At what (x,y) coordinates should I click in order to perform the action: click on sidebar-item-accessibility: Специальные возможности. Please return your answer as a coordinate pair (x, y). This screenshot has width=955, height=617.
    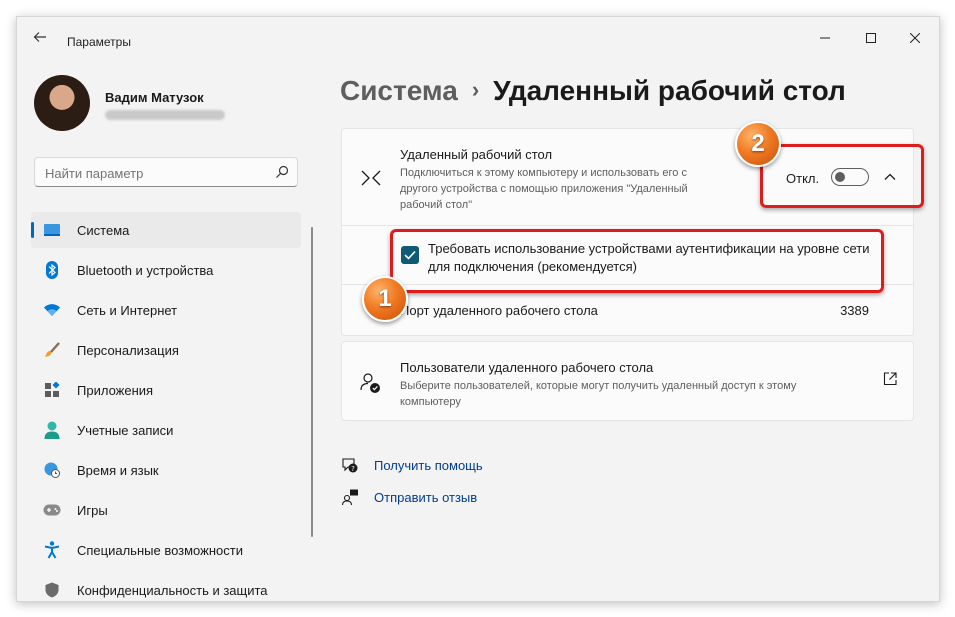
    Looking at the image, I should click on (166, 550).